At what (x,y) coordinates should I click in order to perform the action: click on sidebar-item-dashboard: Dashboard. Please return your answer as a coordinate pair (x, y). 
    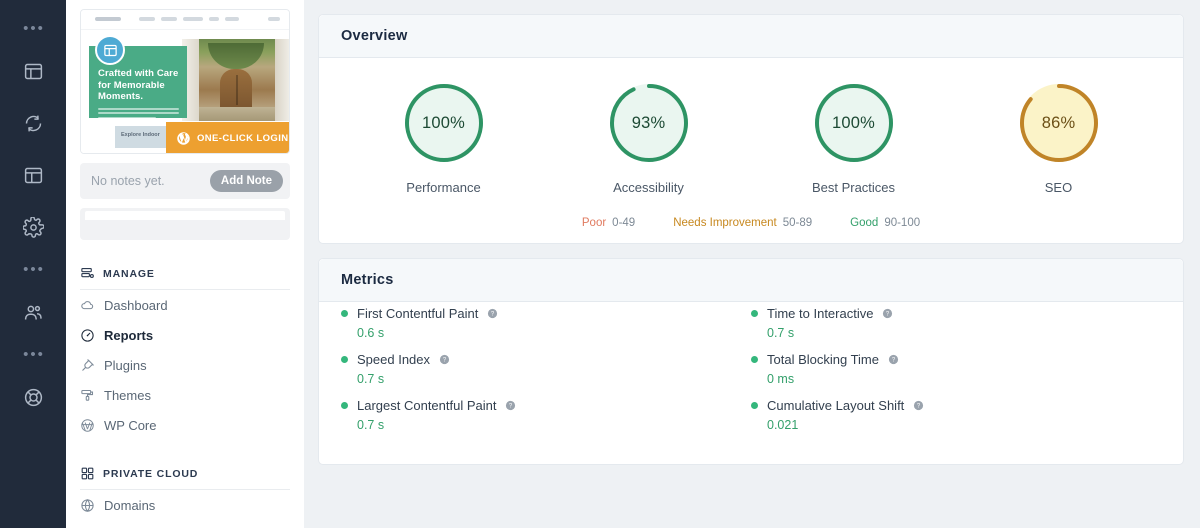
    Looking at the image, I should click on (185, 305).